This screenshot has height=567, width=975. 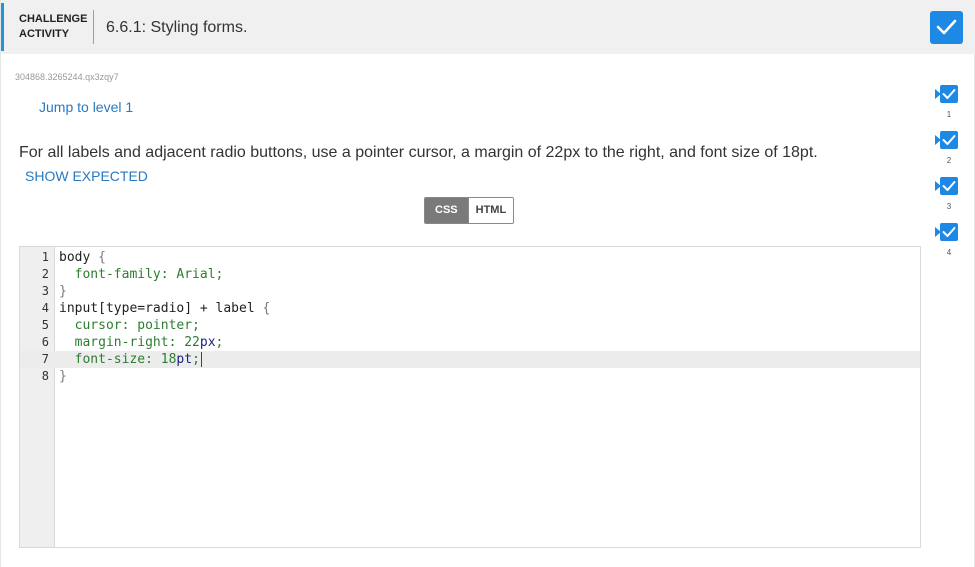 What do you see at coordinates (201, 359) in the screenshot?
I see `text-cursor` at bounding box center [201, 359].